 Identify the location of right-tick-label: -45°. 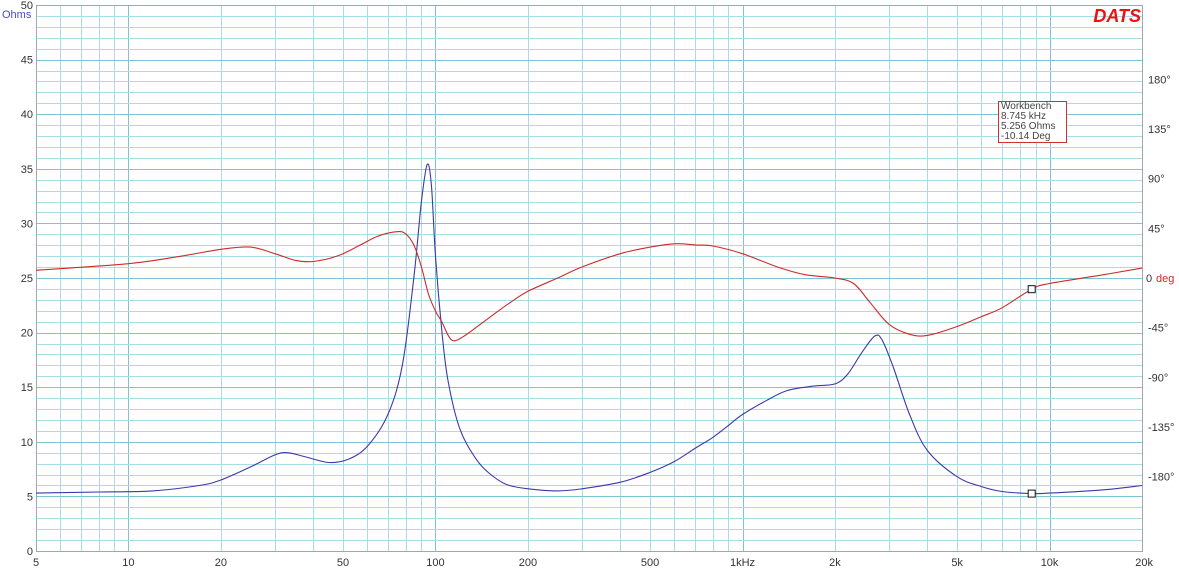
(1158, 329).